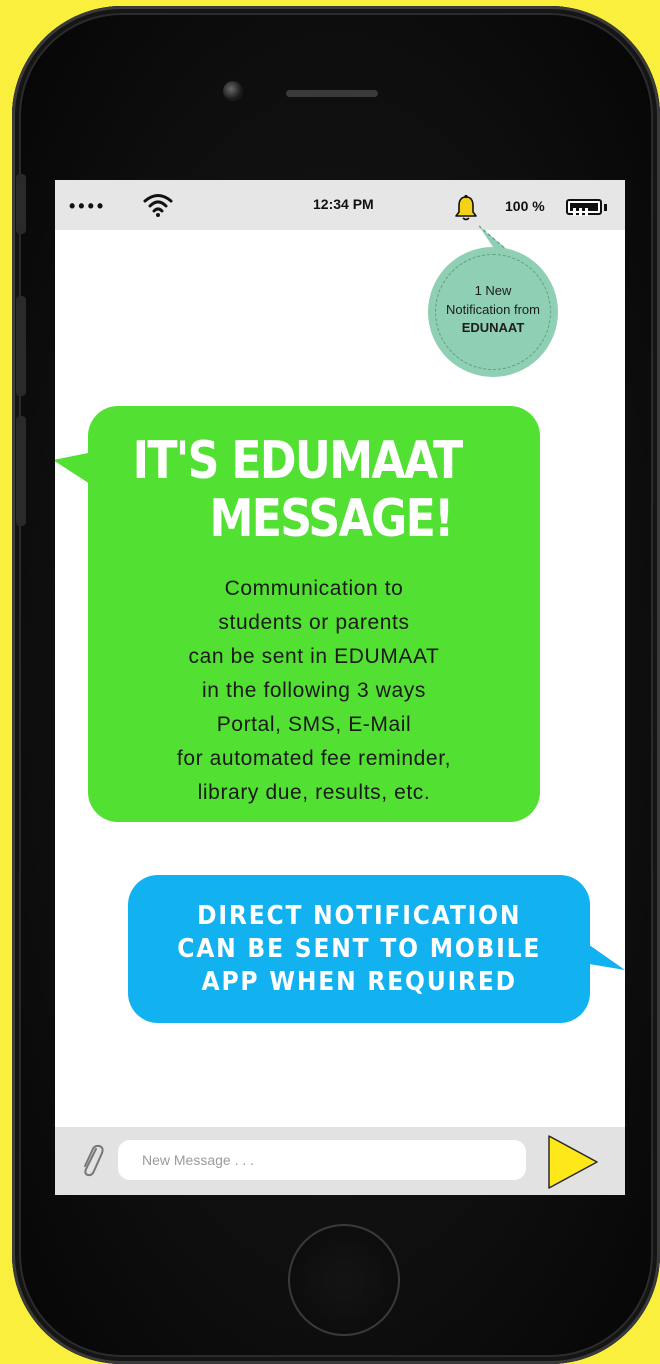 The width and height of the screenshot is (660, 1364). I want to click on earpiece-speaker, so click(332, 93).